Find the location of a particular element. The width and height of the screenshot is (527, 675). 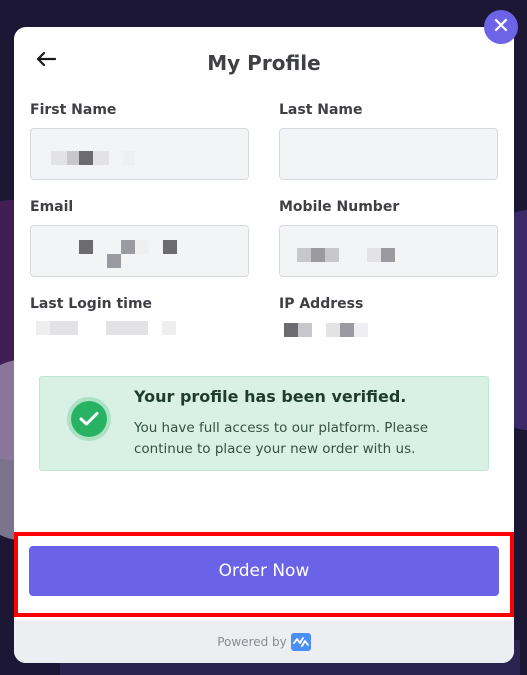

check-circle-icon is located at coordinates (89, 419).